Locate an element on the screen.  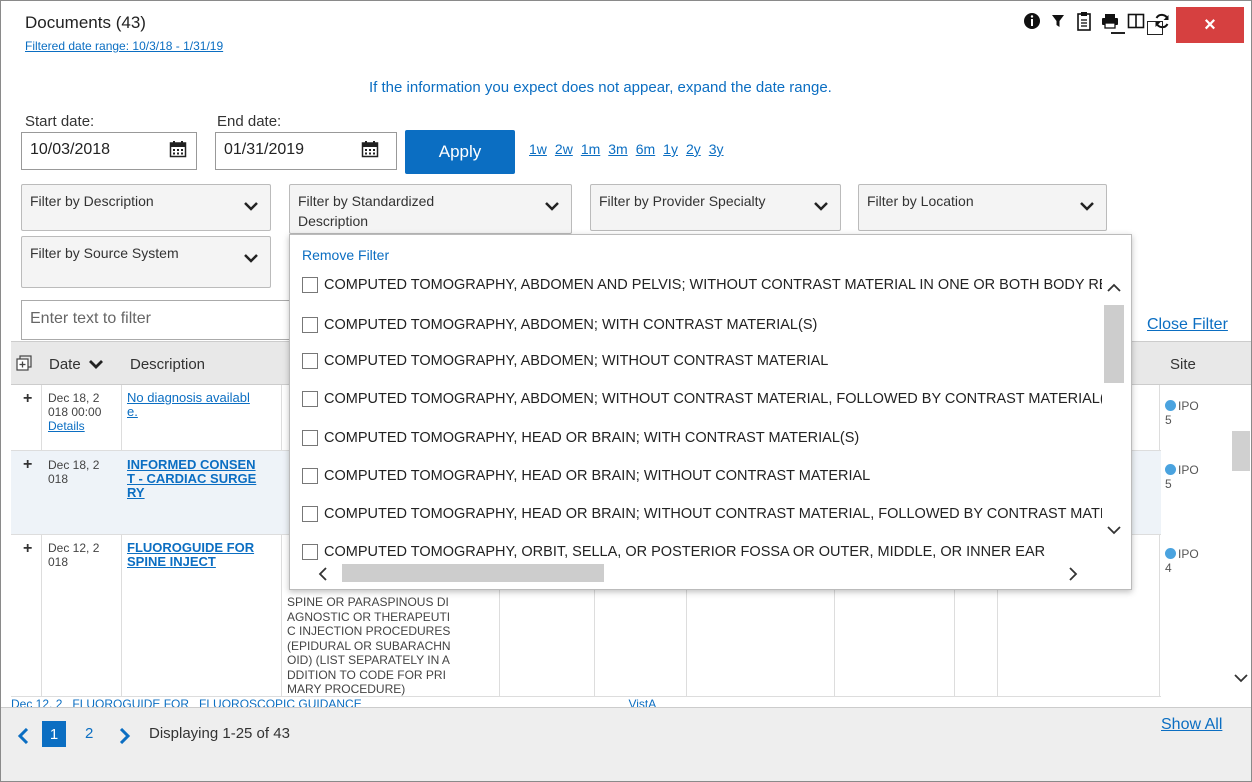
quick-range-1y: 1y is located at coordinates (670, 149).